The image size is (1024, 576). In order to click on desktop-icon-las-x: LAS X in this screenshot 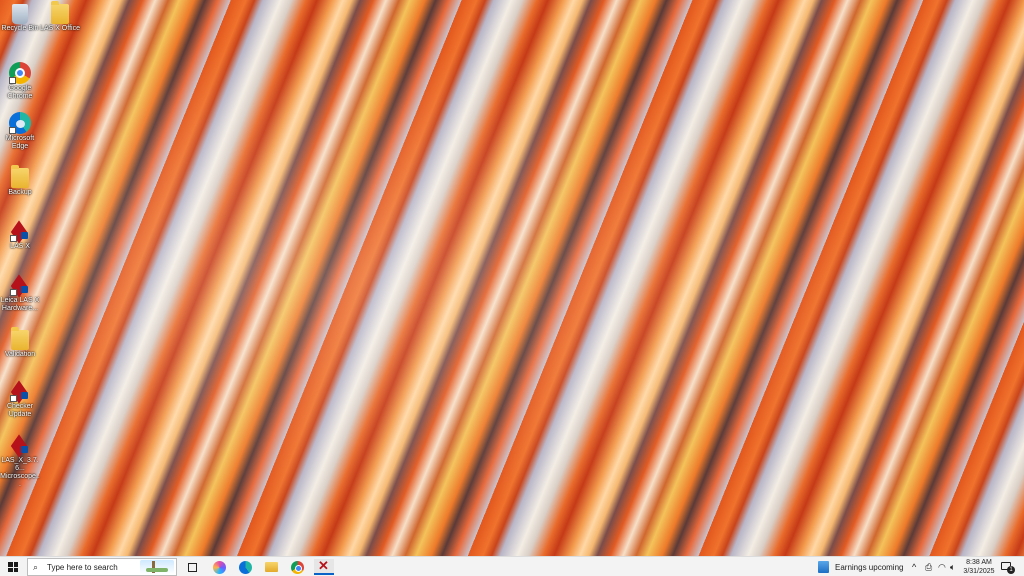, I will do `click(20, 236)`.